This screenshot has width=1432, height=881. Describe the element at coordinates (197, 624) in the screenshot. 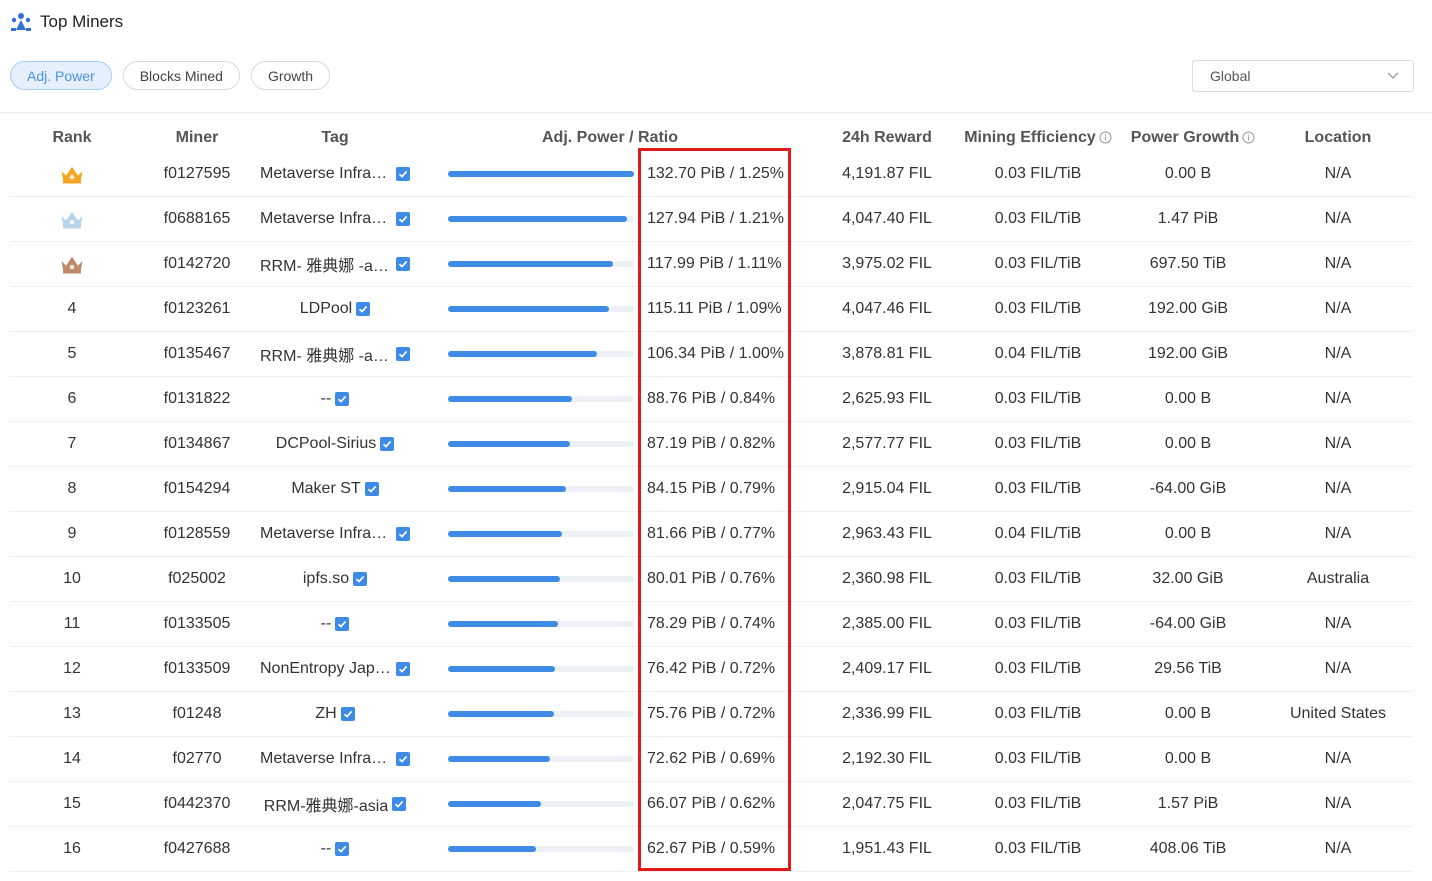

I see `miner-id-link: f0133505` at that location.